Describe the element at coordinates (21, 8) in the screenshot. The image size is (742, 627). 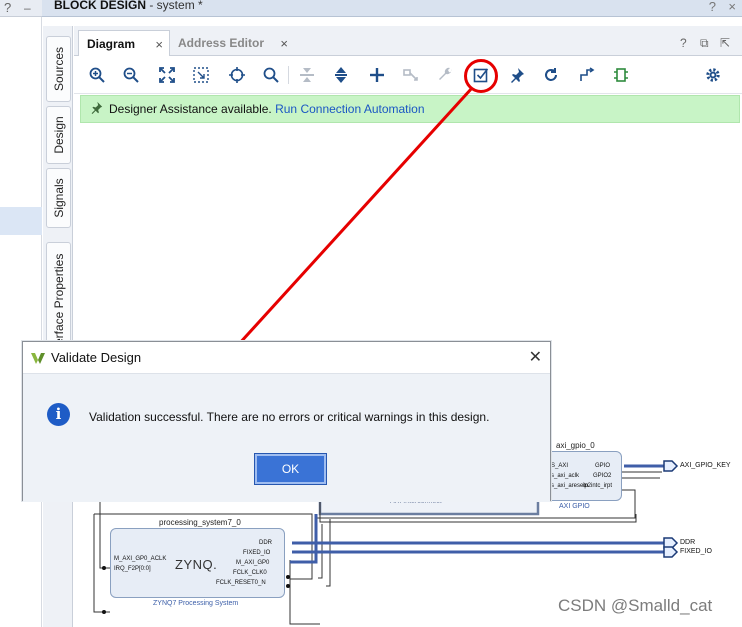
I see `outer-panel-header: ? –` at that location.